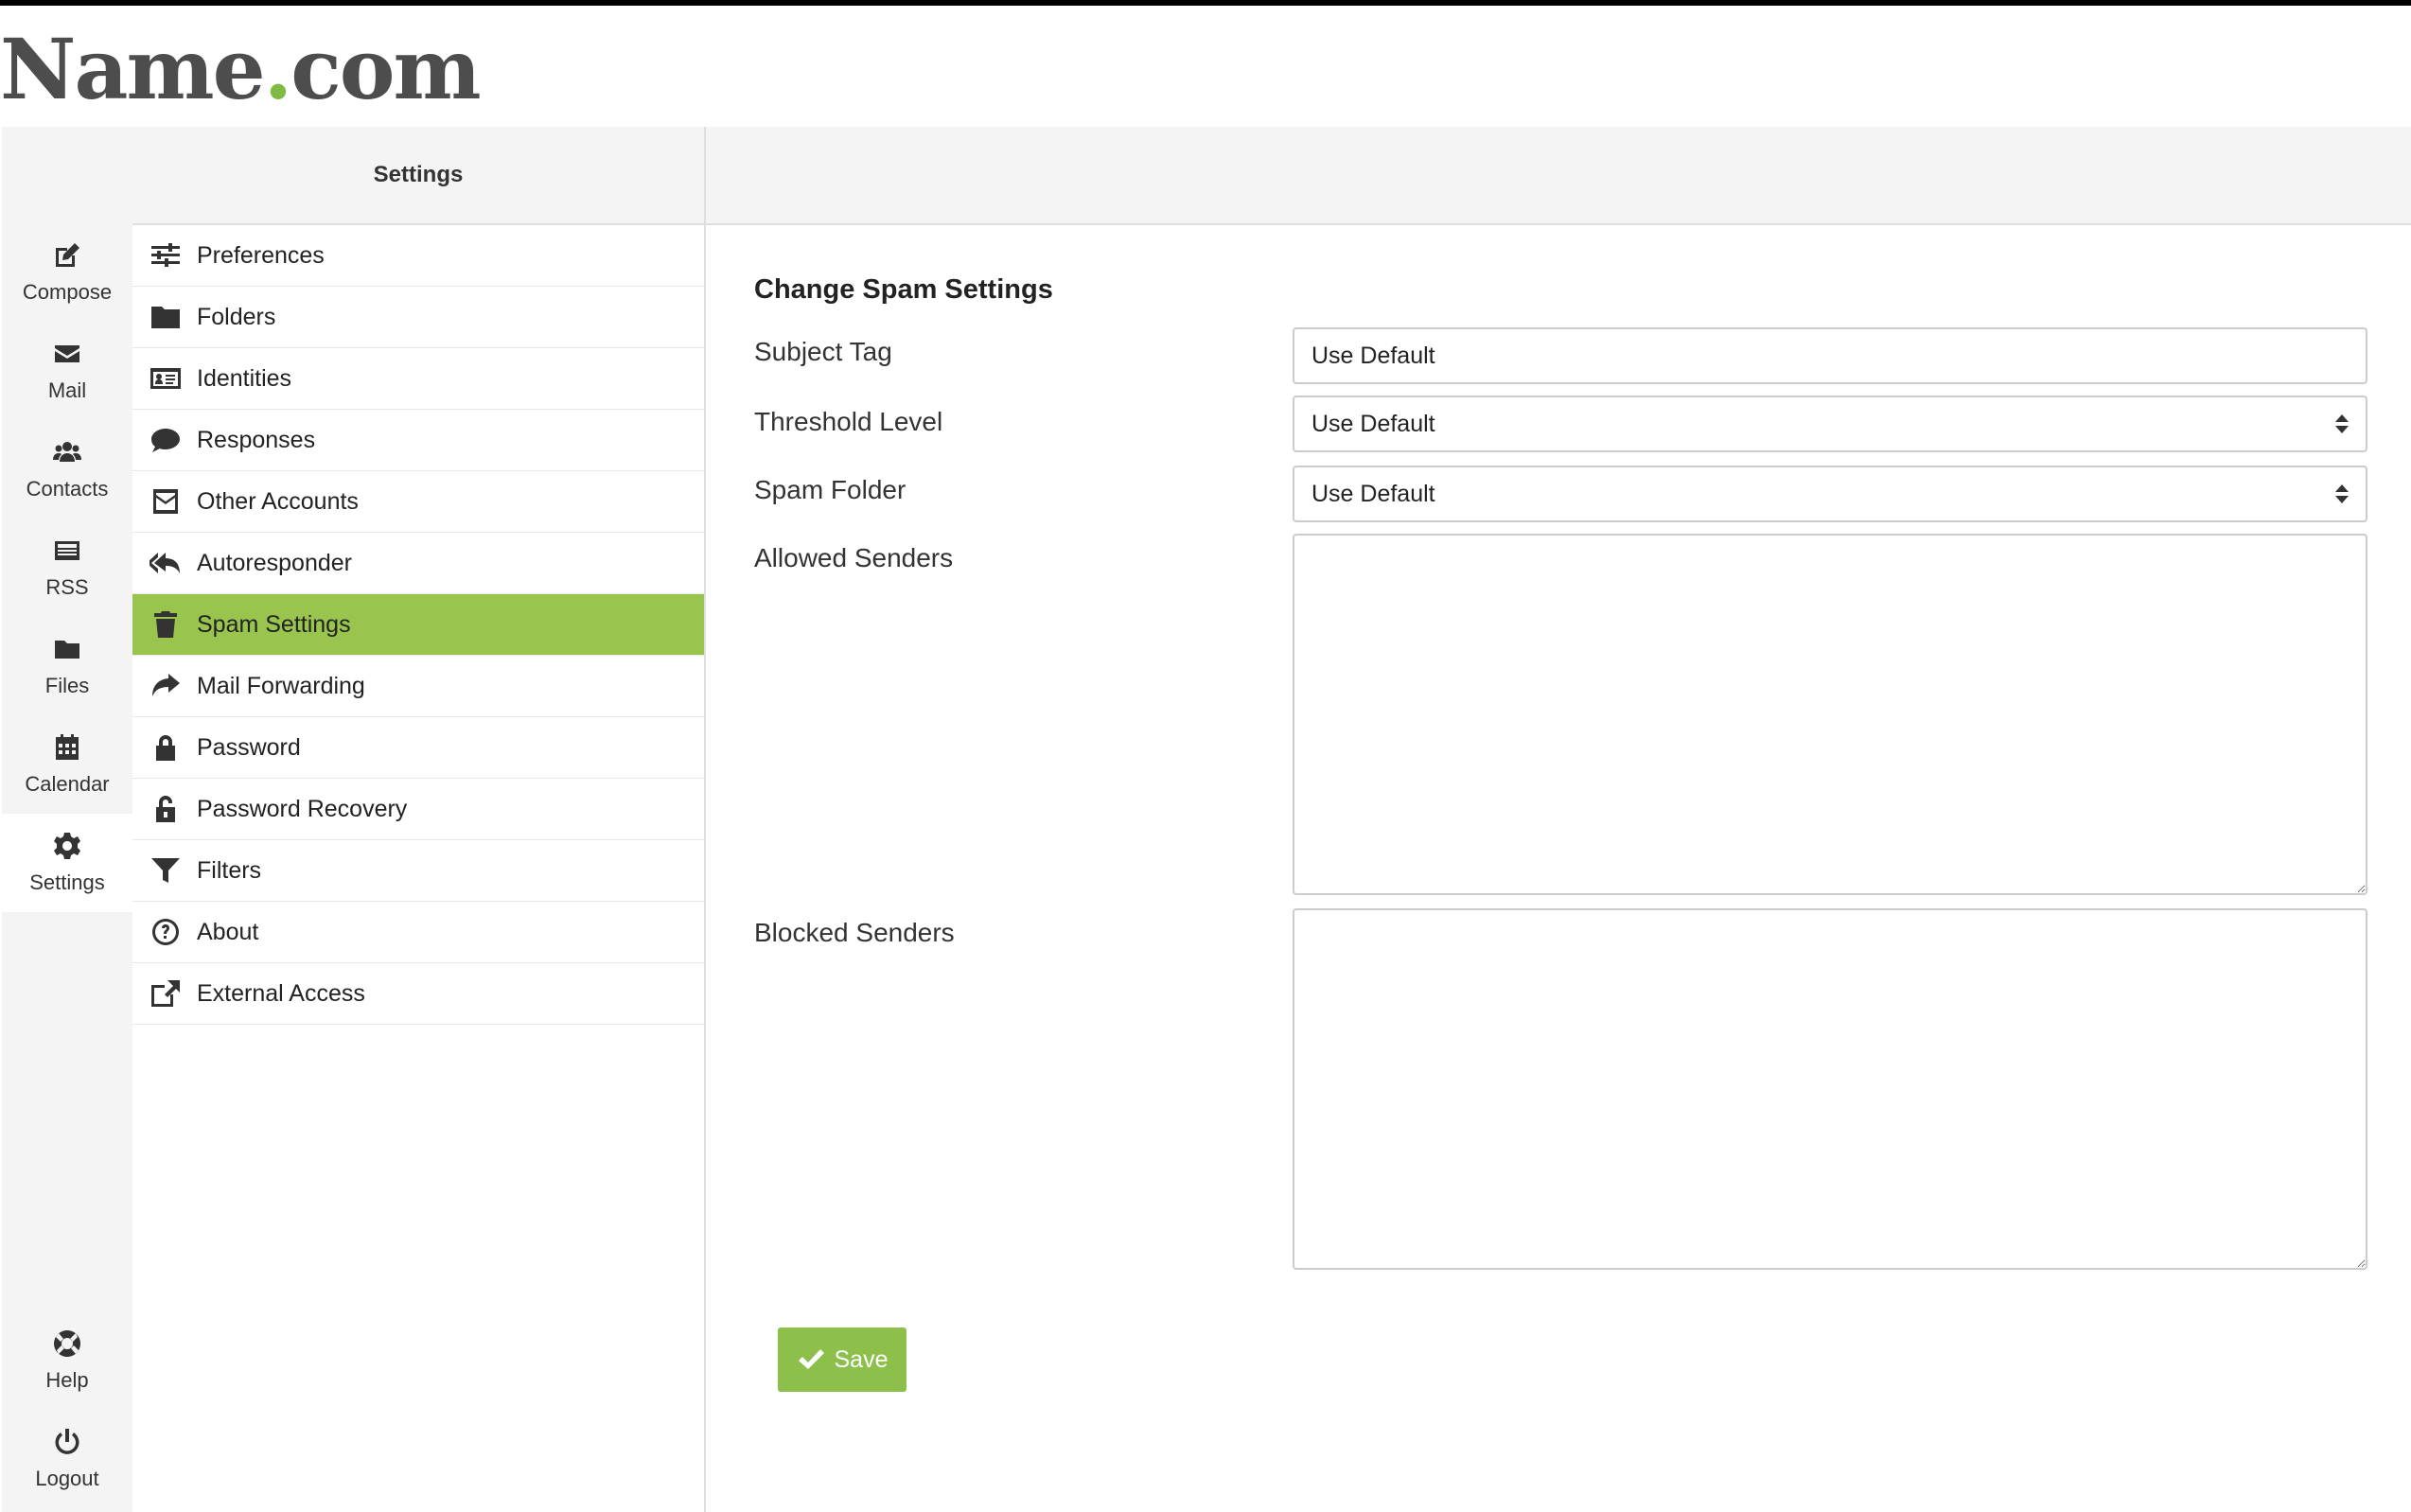 The image size is (2411, 1512). I want to click on nav-mail: Mail, so click(67, 371).